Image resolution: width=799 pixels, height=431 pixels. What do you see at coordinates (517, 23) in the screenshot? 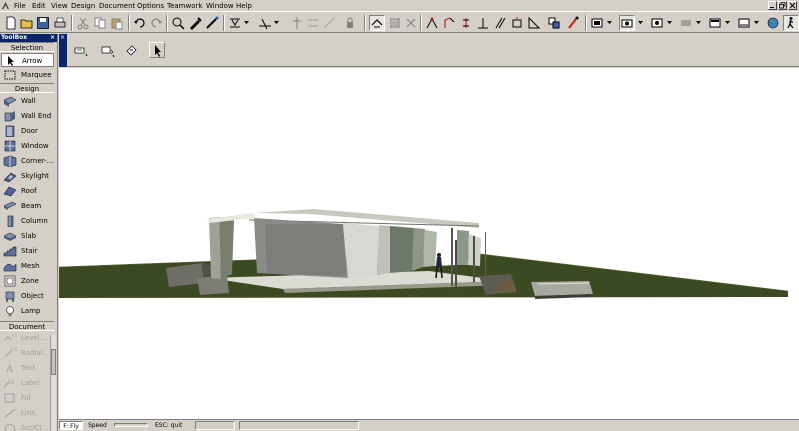
I see `guide-icon` at bounding box center [517, 23].